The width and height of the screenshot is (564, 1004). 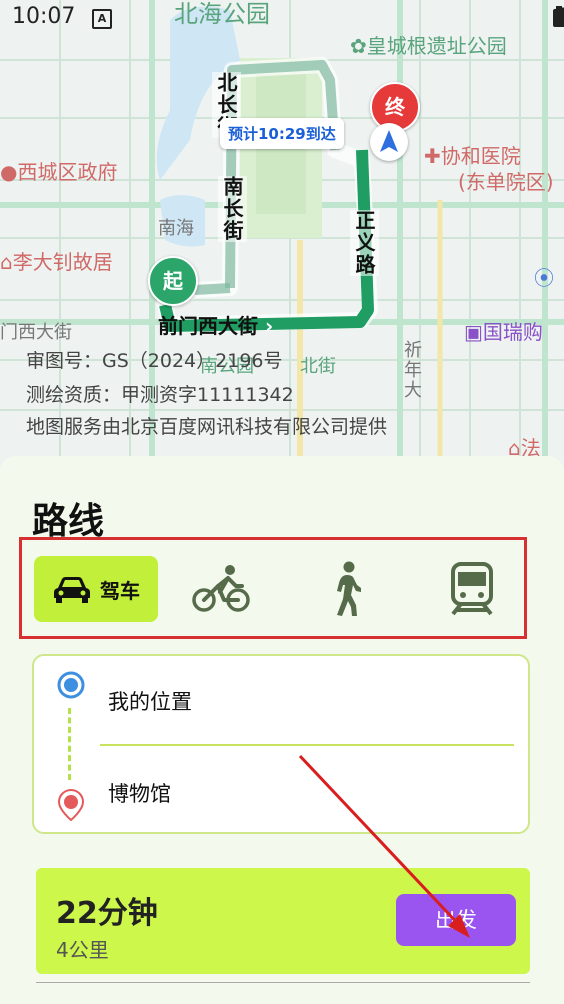 I want to click on copyright-line-1: 审图号：GS（2024）2196号, so click(x=154, y=361).